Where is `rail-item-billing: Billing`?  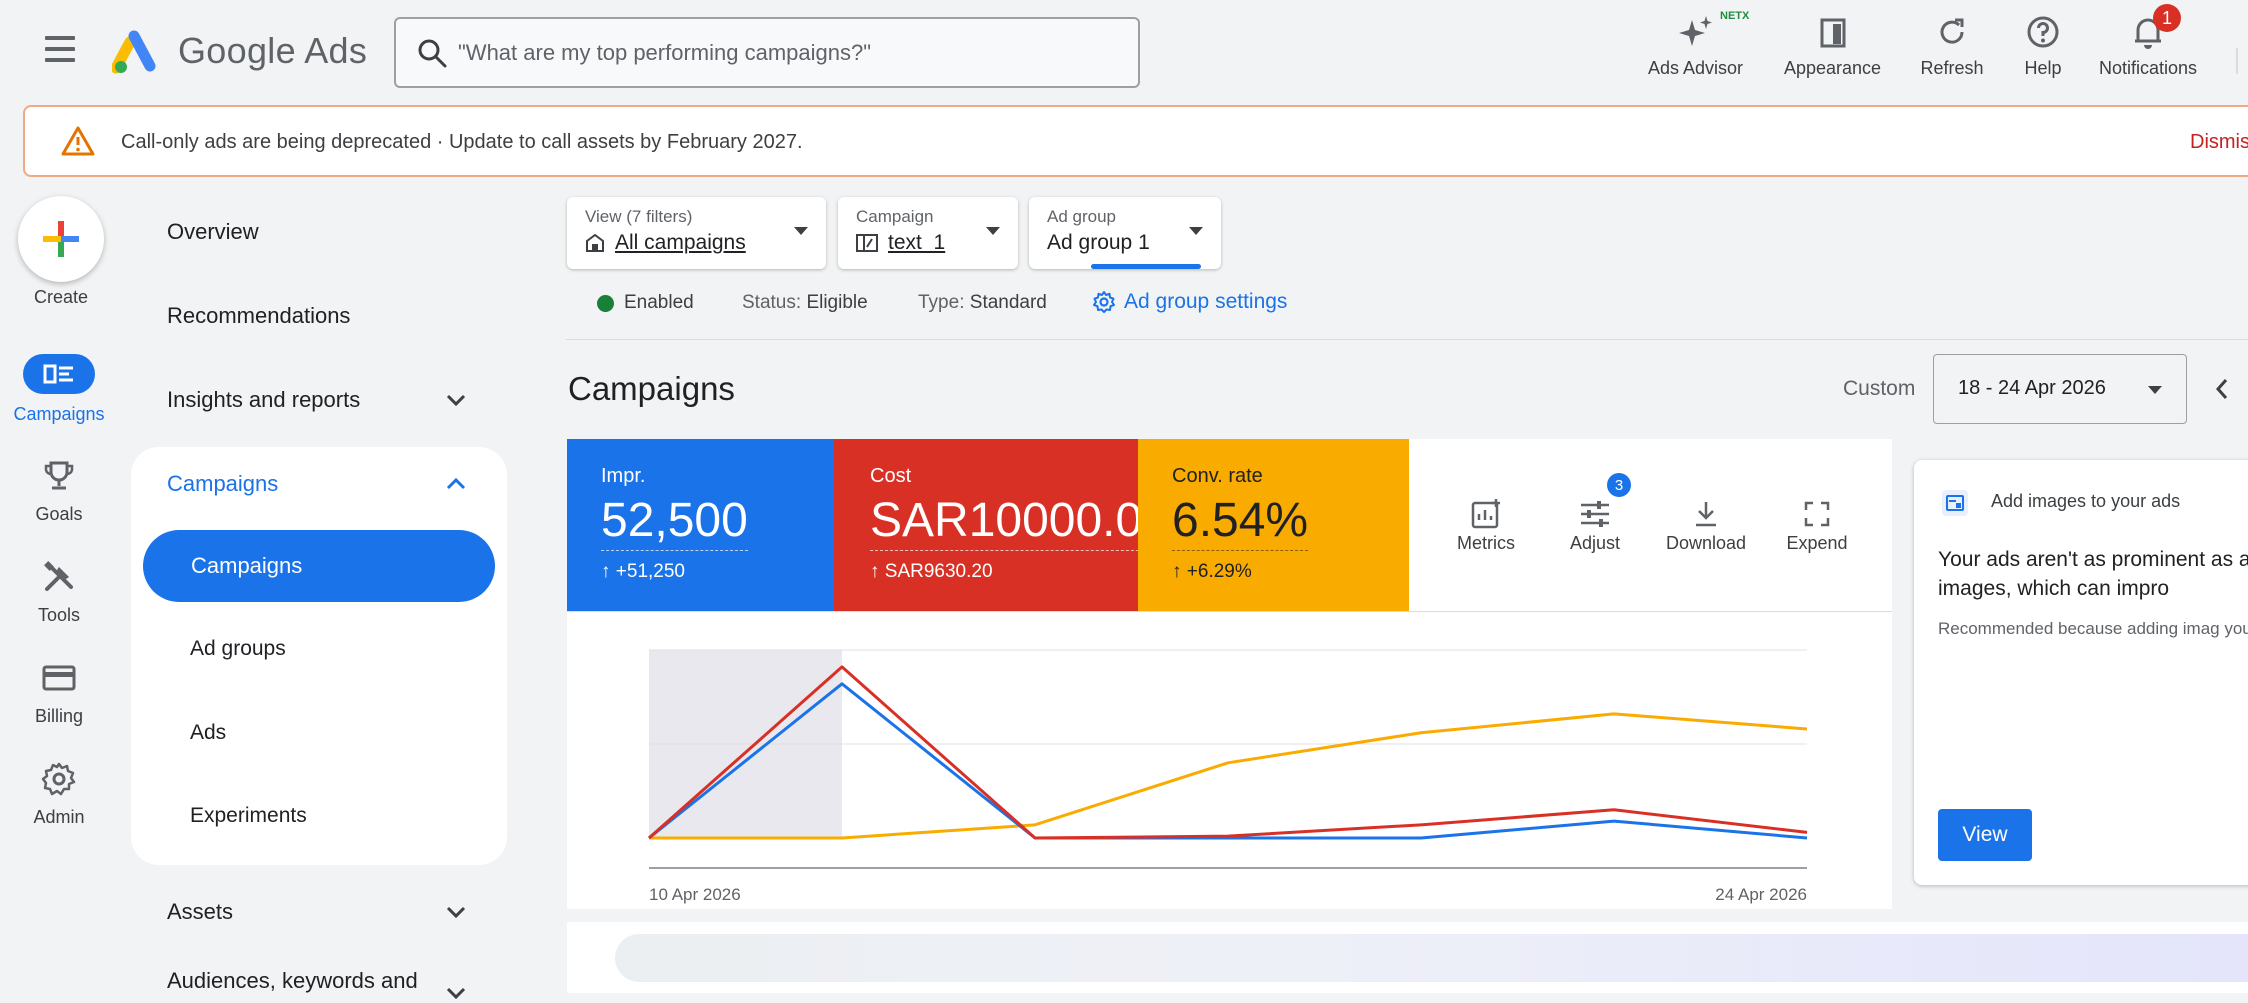 rail-item-billing: Billing is located at coordinates (59, 691).